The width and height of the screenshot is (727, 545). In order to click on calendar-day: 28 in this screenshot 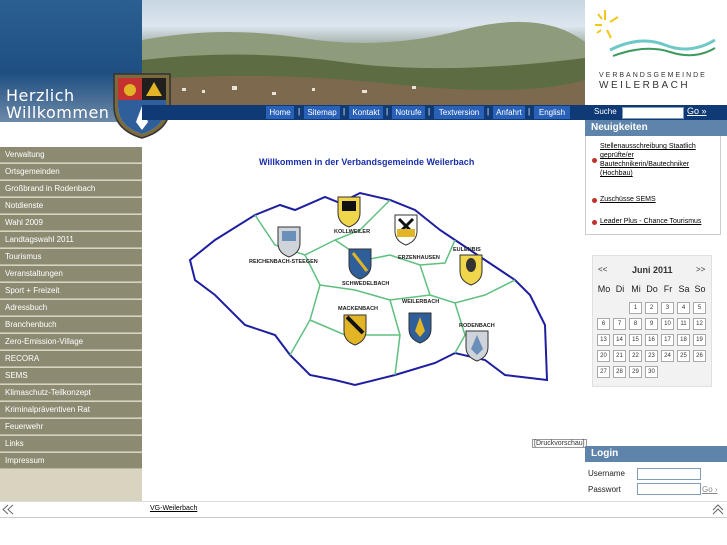, I will do `click(619, 372)`.